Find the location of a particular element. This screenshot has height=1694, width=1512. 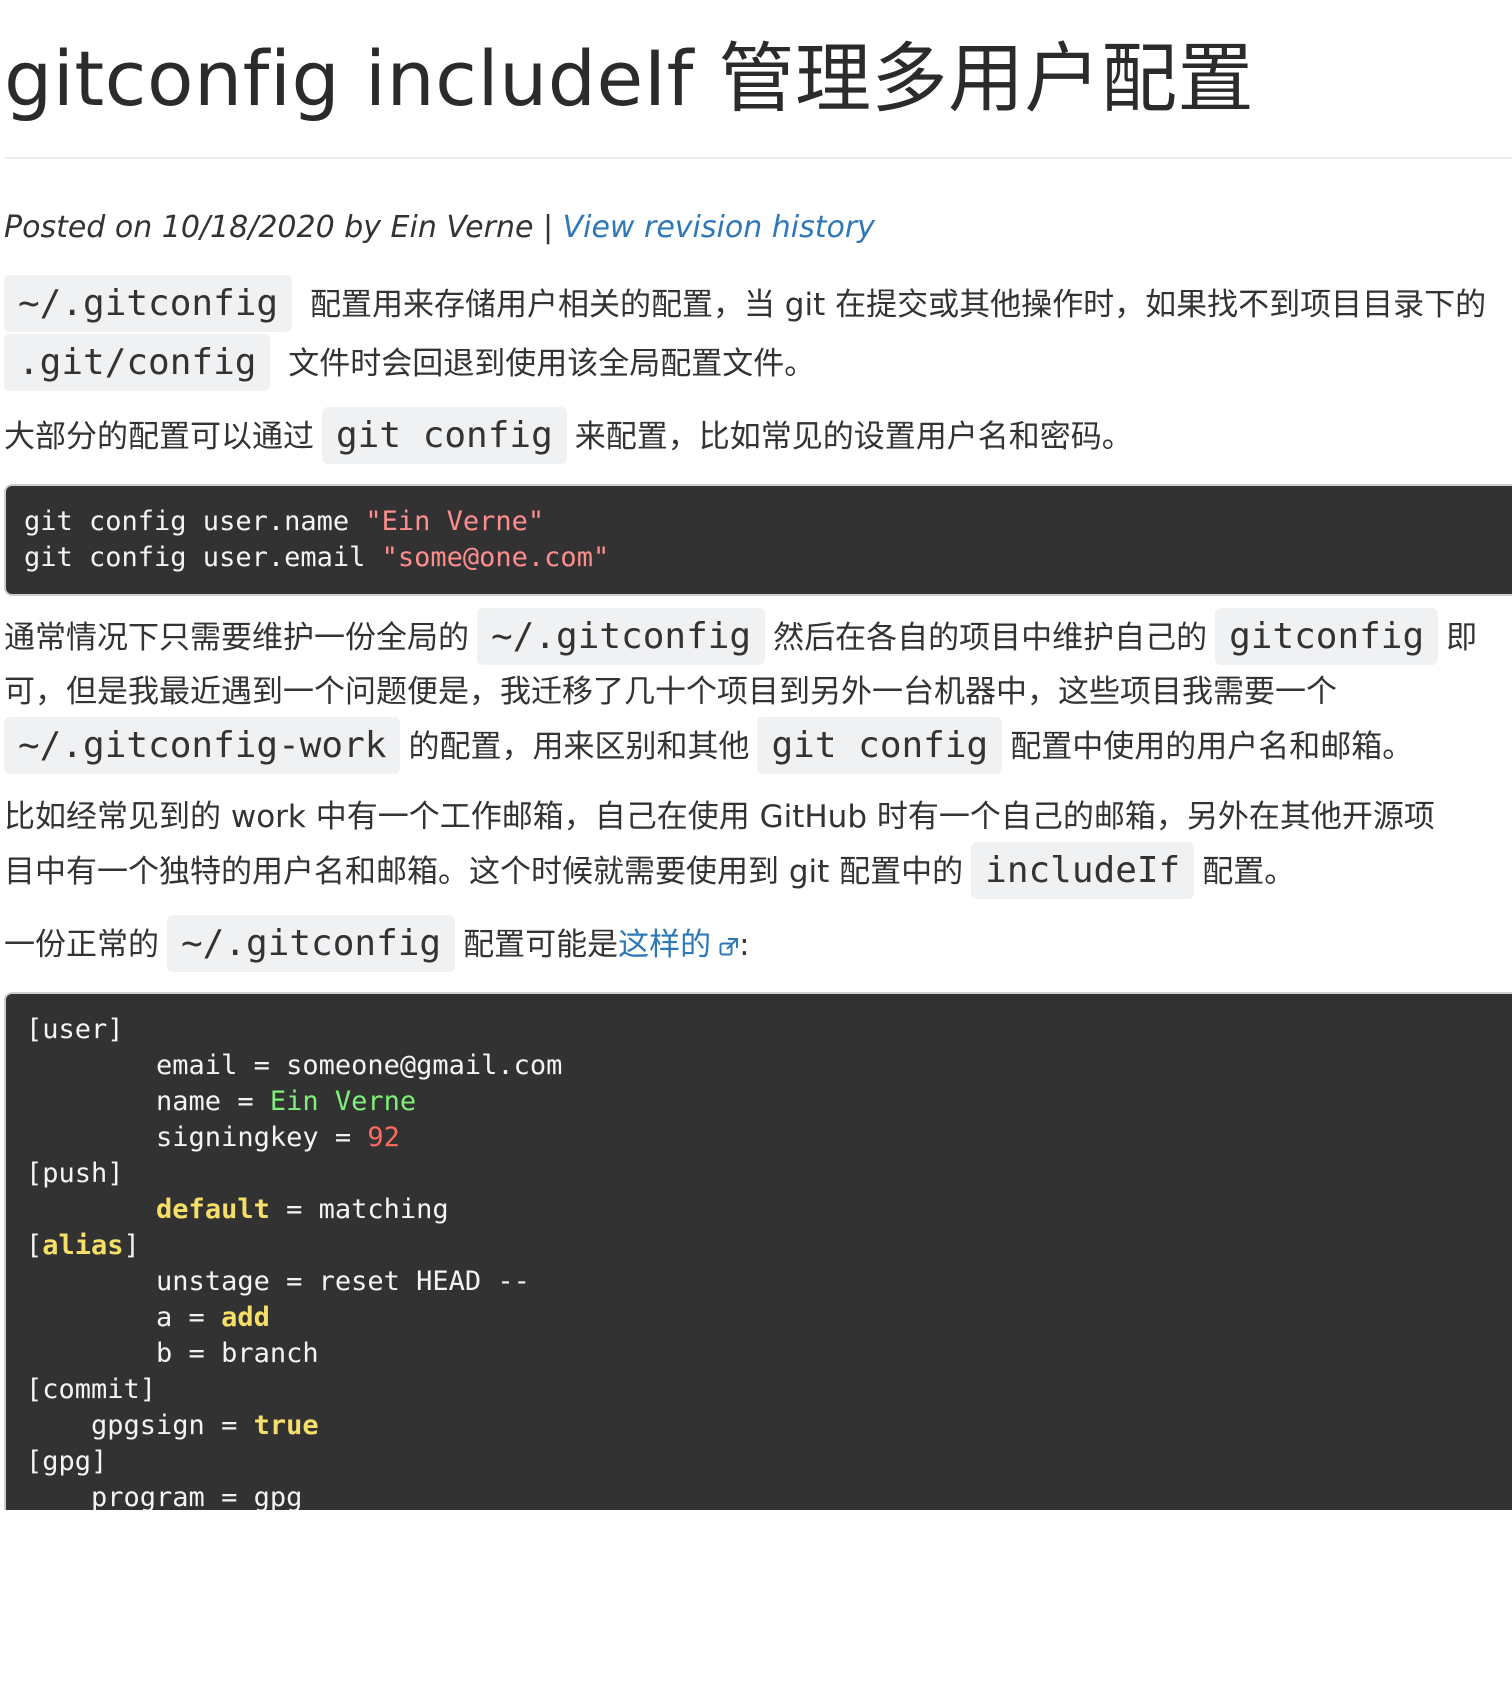

code-keyword: default is located at coordinates (213, 1209).